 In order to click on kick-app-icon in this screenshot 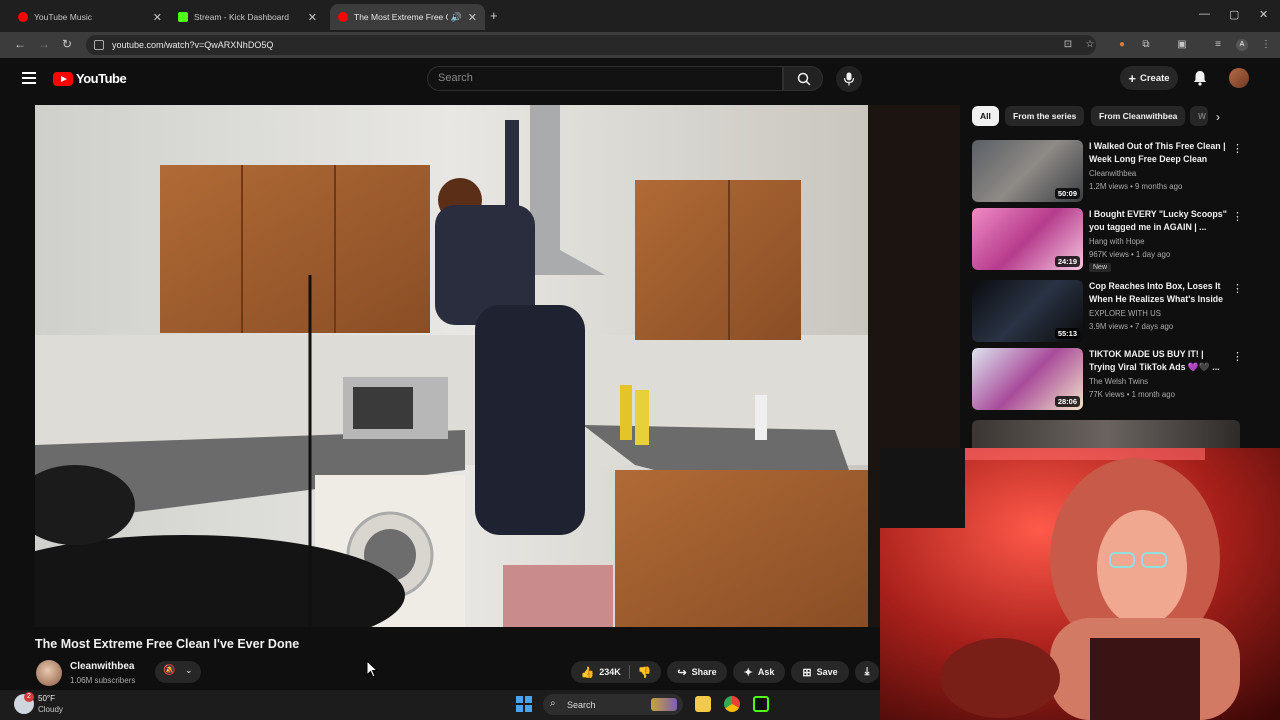, I will do `click(761, 704)`.